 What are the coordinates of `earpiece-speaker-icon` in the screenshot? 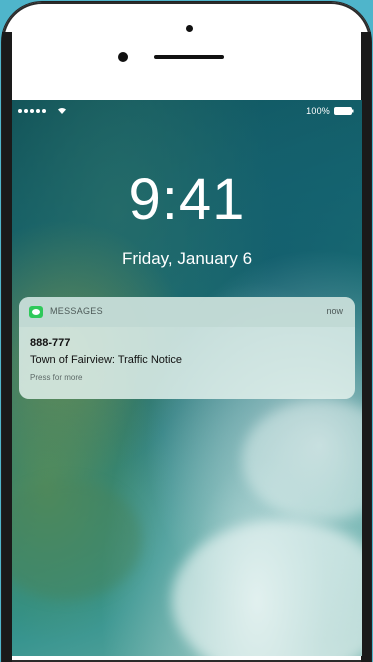 It's located at (189, 57).